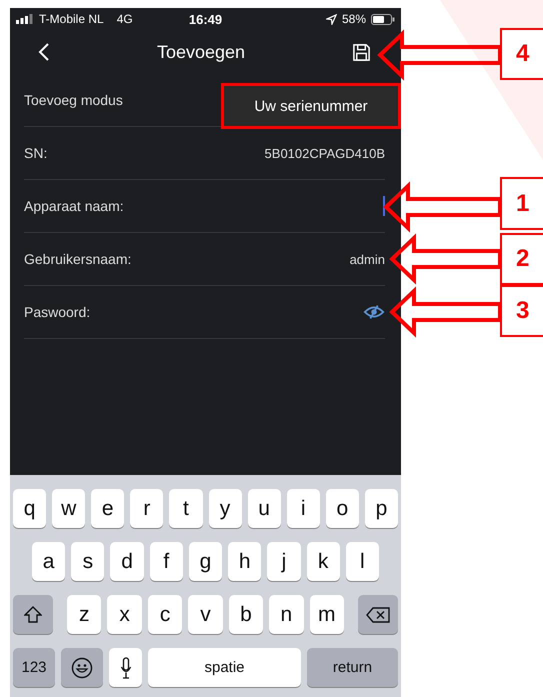 The height and width of the screenshot is (697, 543). Describe the element at coordinates (124, 19) in the screenshot. I see `network-type: 4G` at that location.